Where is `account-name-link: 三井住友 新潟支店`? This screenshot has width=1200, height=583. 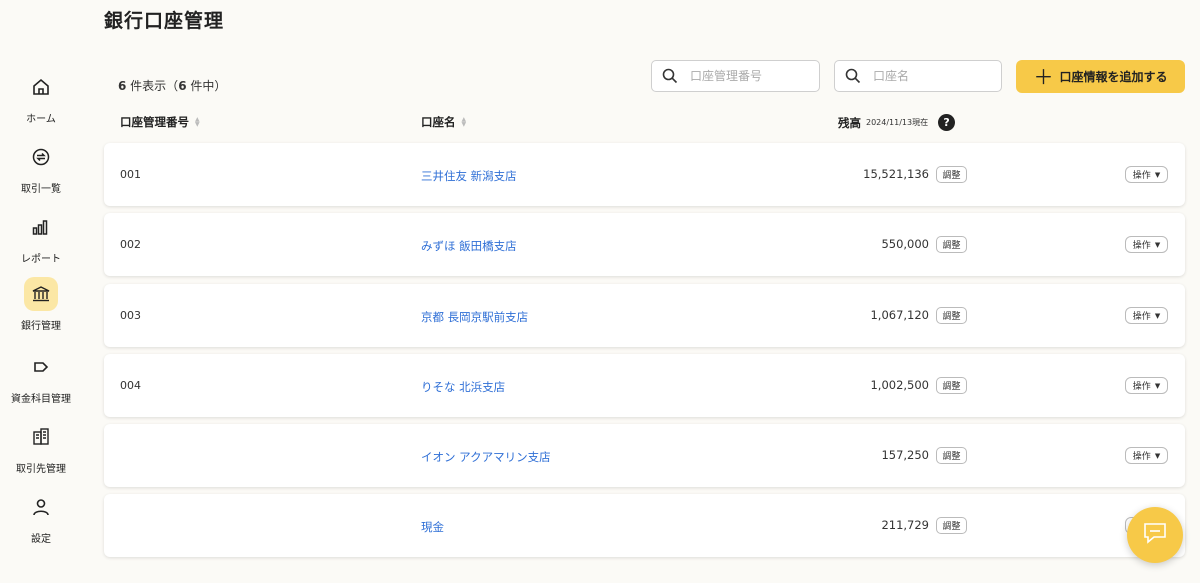
account-name-link: 三井住友 新潟支店 is located at coordinates (469, 176).